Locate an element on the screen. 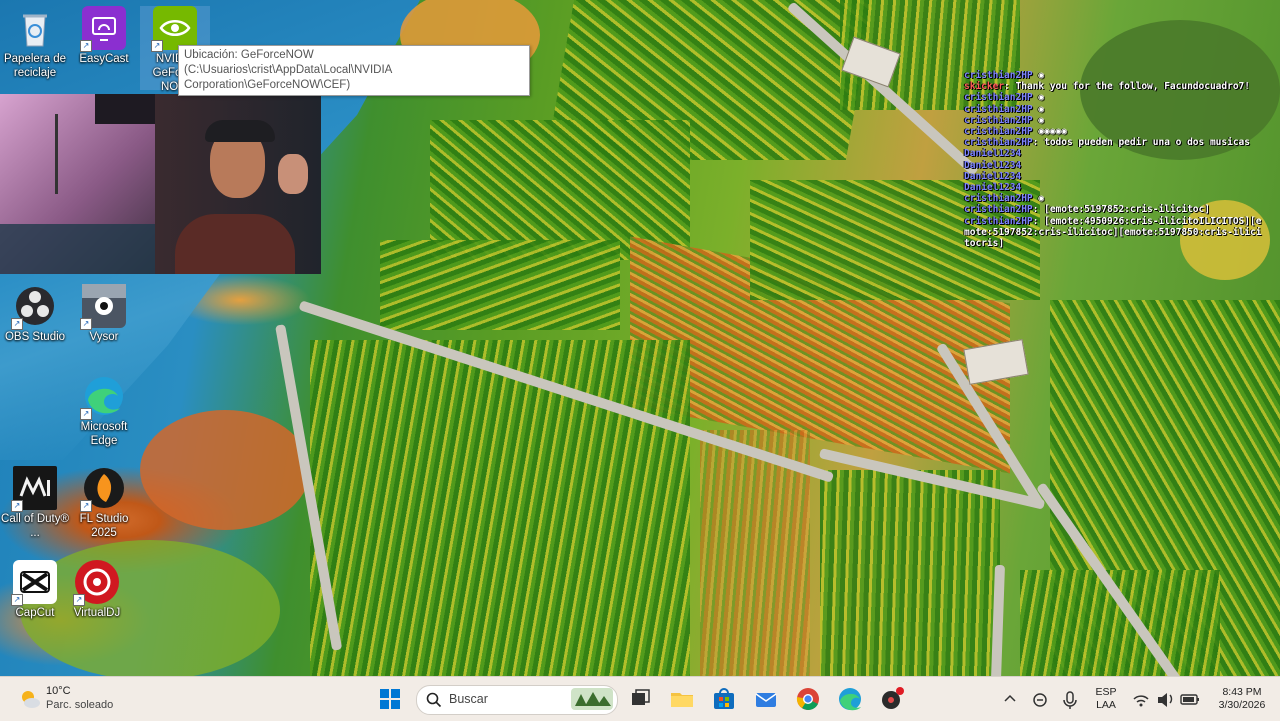 The image size is (1280, 721). task-view-icon is located at coordinates (641, 697).